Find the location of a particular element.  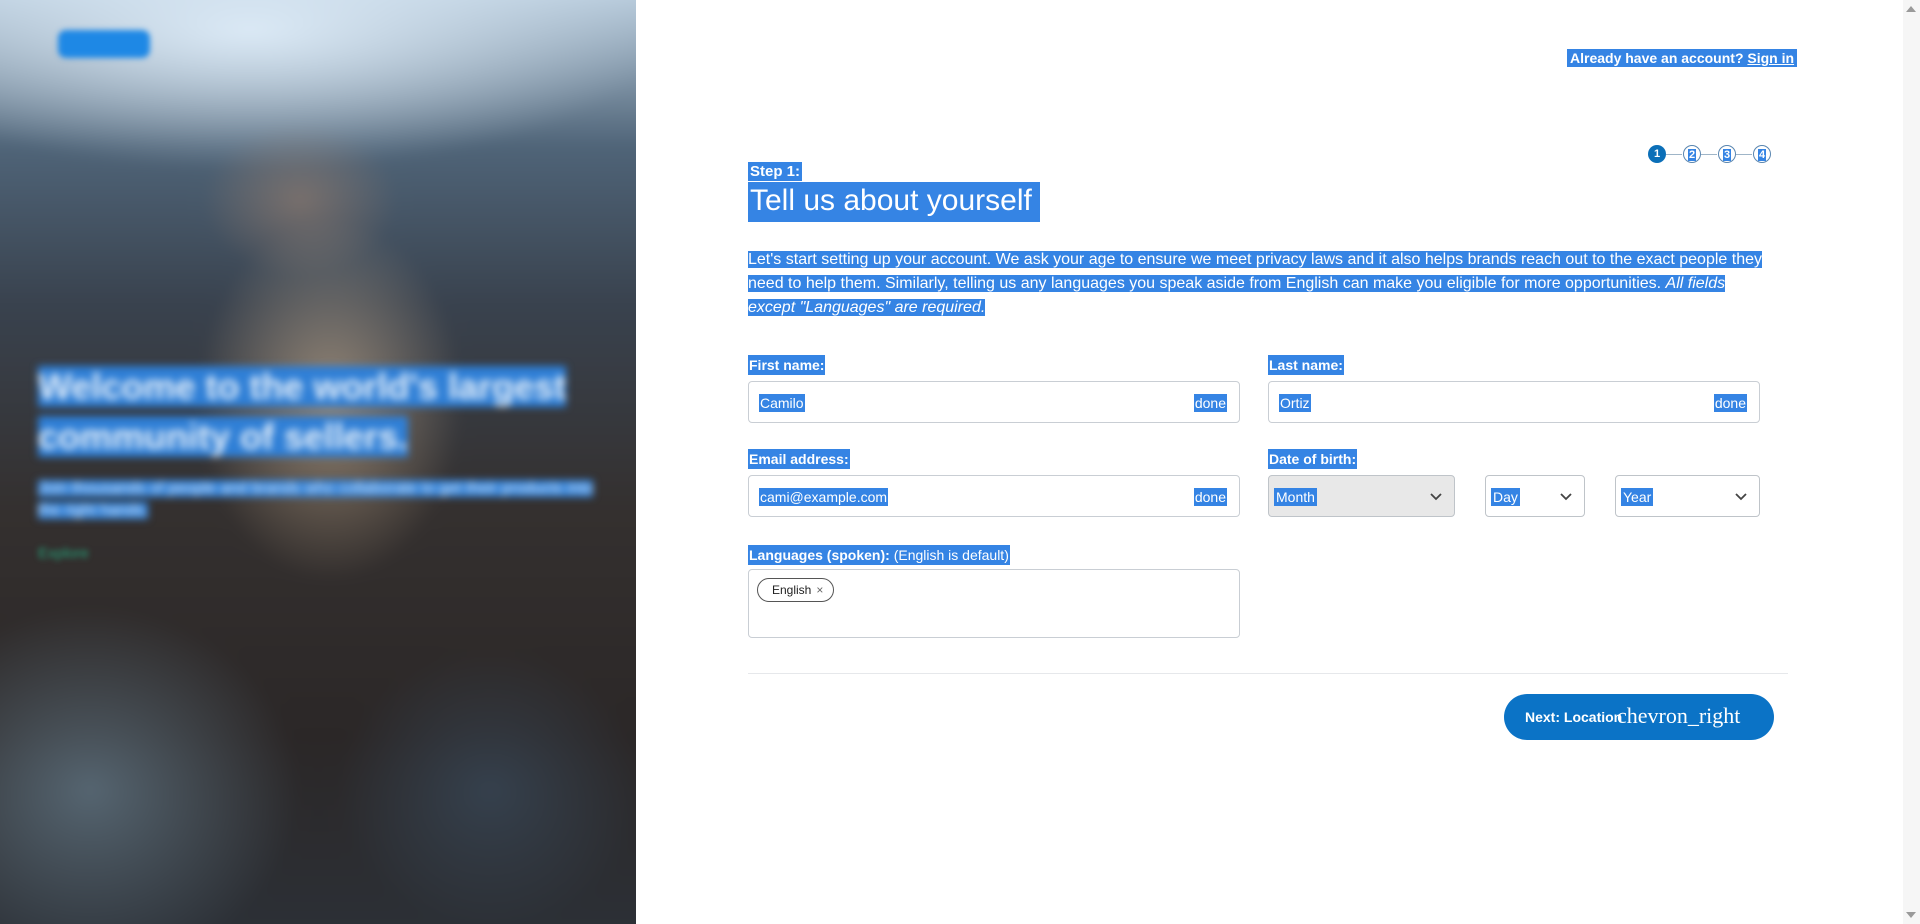

languages-label-text: Languages (spoken): is located at coordinates (819, 555).